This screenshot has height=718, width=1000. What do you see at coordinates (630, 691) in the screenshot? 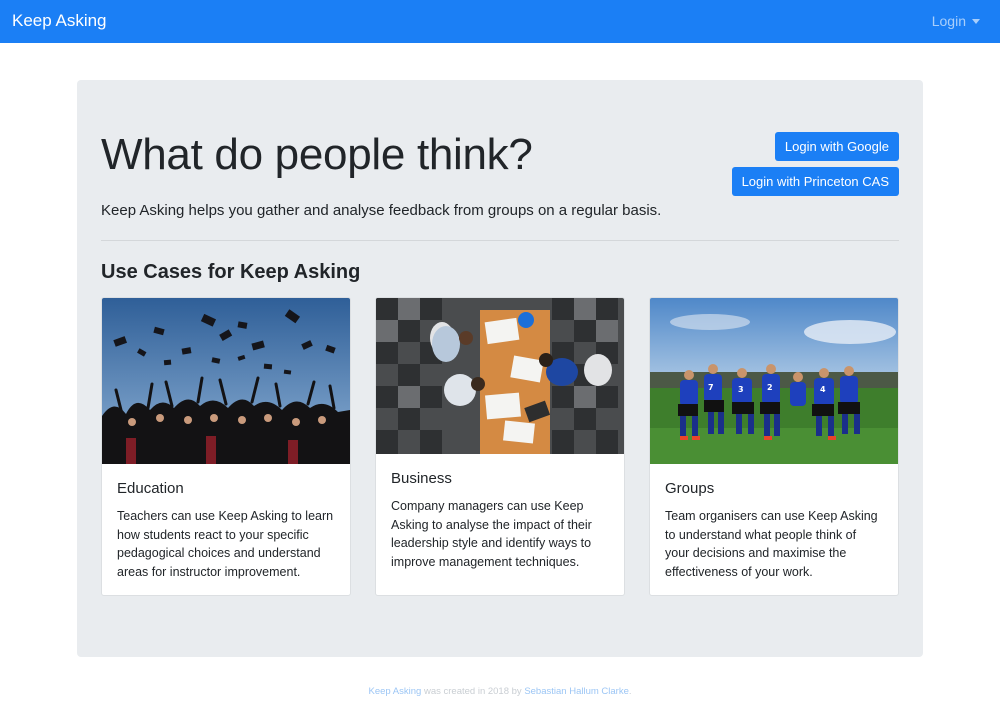
I see `footer-period: .` at bounding box center [630, 691].